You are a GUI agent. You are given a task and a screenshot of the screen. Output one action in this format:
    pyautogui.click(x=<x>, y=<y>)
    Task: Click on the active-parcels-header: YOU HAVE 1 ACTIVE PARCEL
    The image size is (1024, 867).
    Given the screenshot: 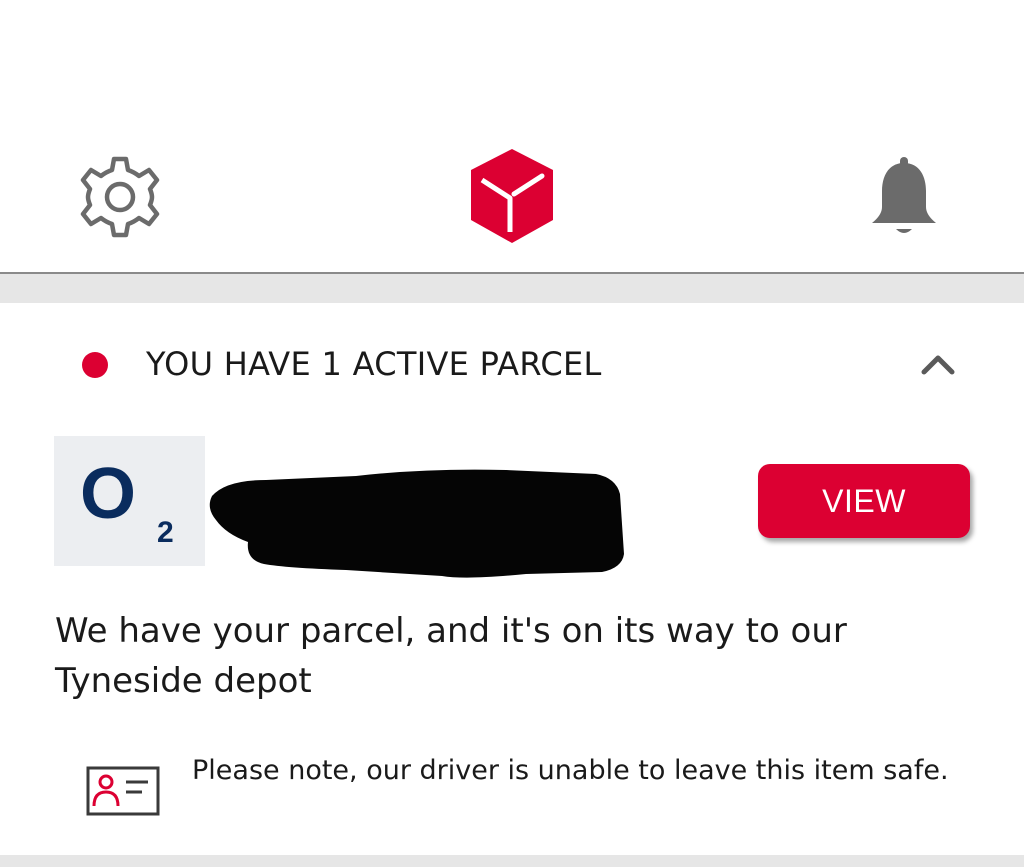 What is the action you would take?
    pyautogui.click(x=522, y=364)
    